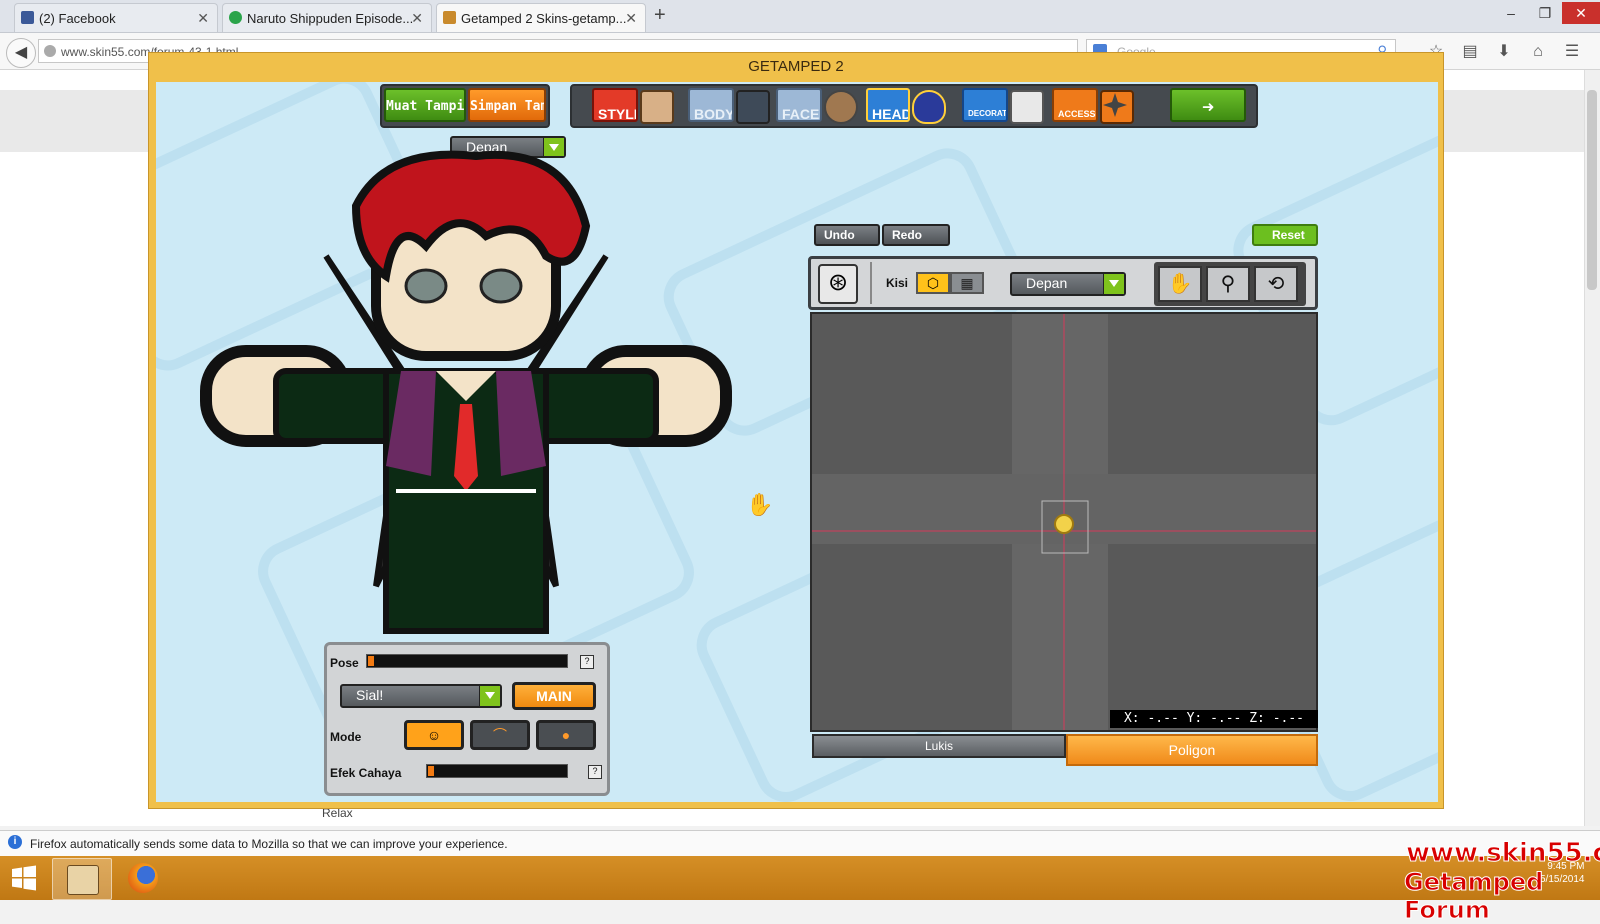 The height and width of the screenshot is (924, 1600). I want to click on back-button: ◀, so click(21, 53).